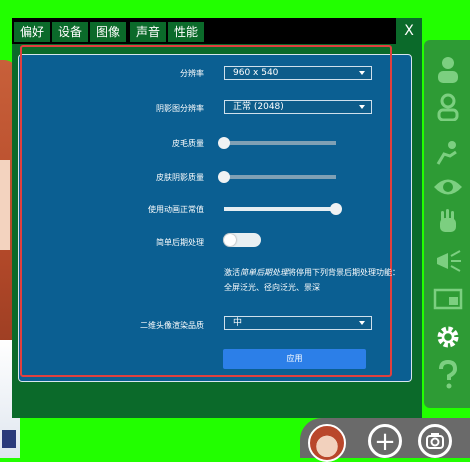 The width and height of the screenshot is (470, 462). Describe the element at coordinates (448, 107) in the screenshot. I see `person-outline-icon` at that location.